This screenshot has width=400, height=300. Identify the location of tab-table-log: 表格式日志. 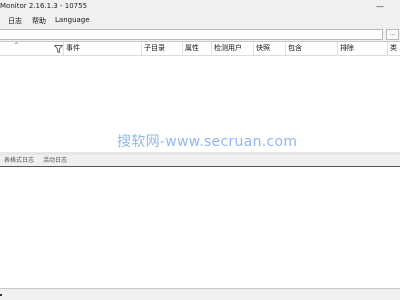
(19, 161).